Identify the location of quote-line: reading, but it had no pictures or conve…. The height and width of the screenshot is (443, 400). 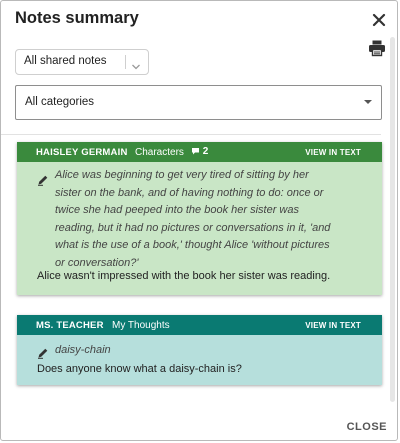
(193, 227).